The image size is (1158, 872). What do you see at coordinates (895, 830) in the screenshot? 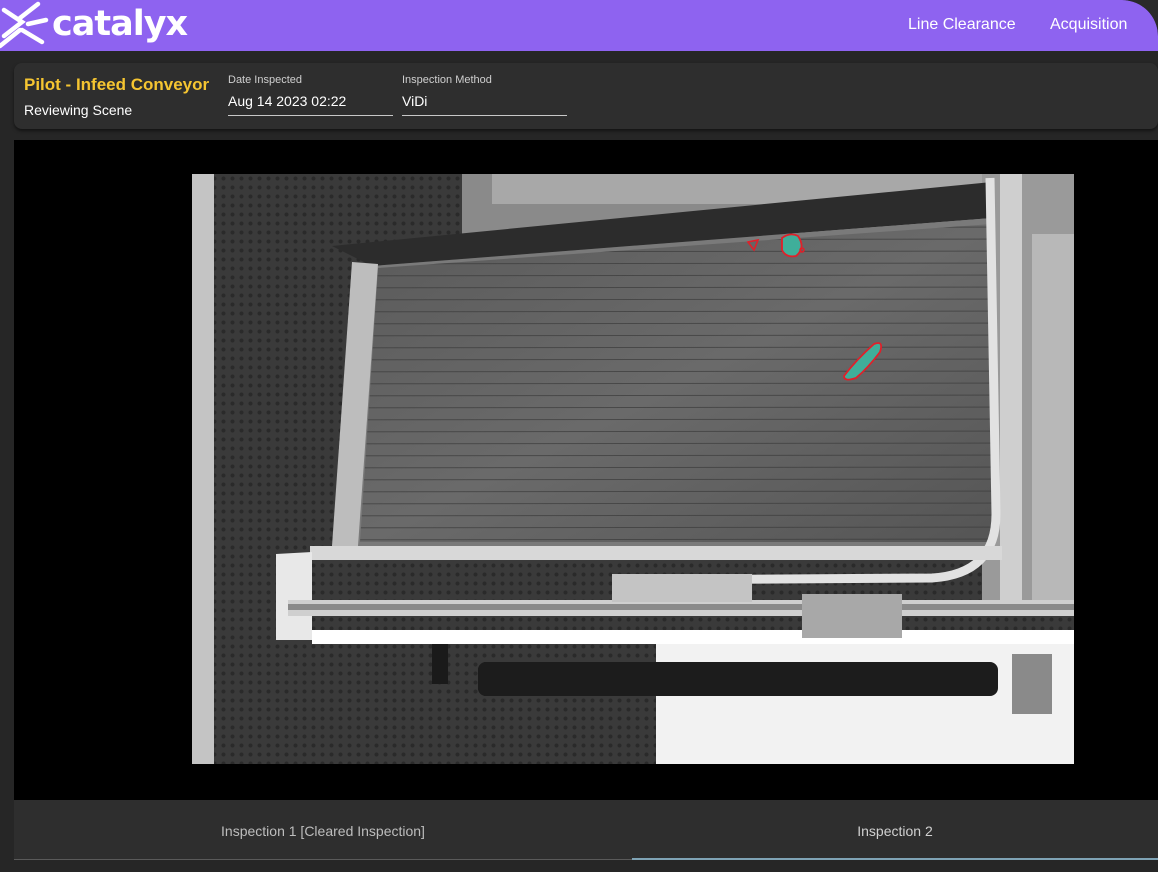
I see `tab-inspection-2: Inspection 2` at bounding box center [895, 830].